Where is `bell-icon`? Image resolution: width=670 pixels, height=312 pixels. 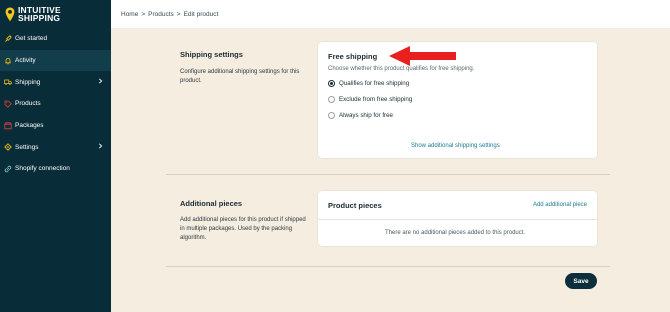
bell-icon is located at coordinates (8, 61).